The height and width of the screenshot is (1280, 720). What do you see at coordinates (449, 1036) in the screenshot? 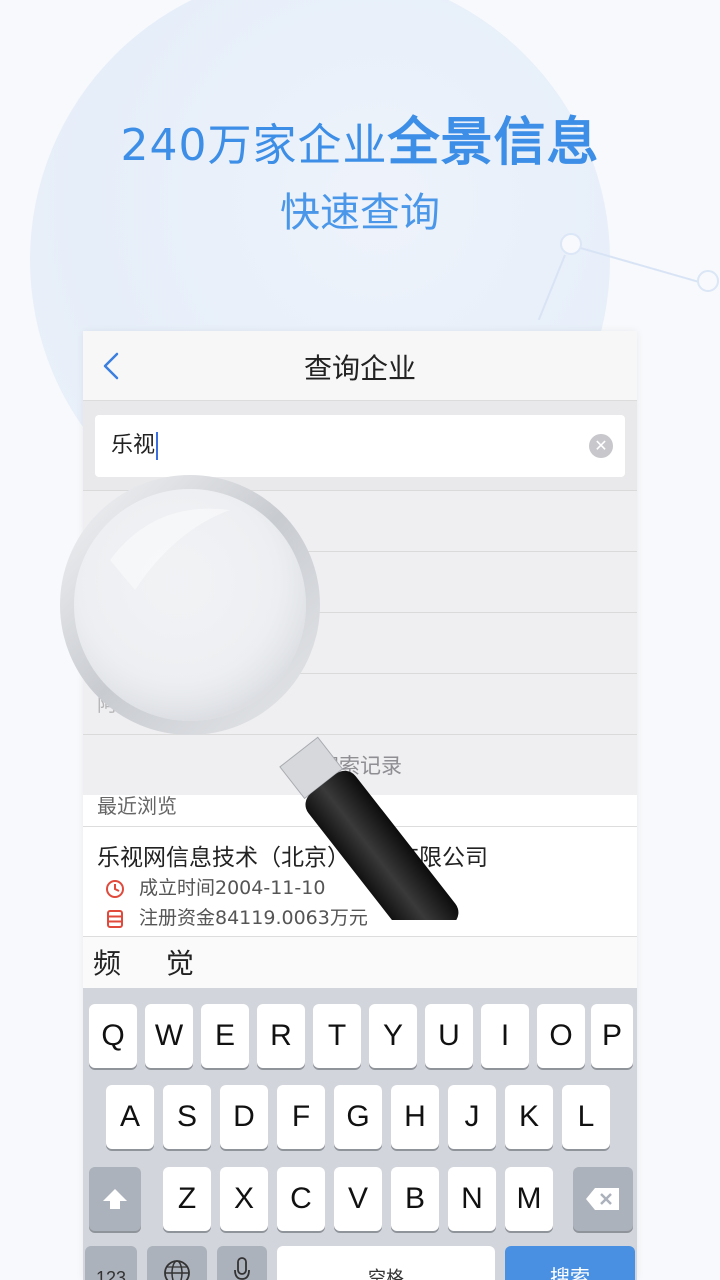
I see `key-u: U` at bounding box center [449, 1036].